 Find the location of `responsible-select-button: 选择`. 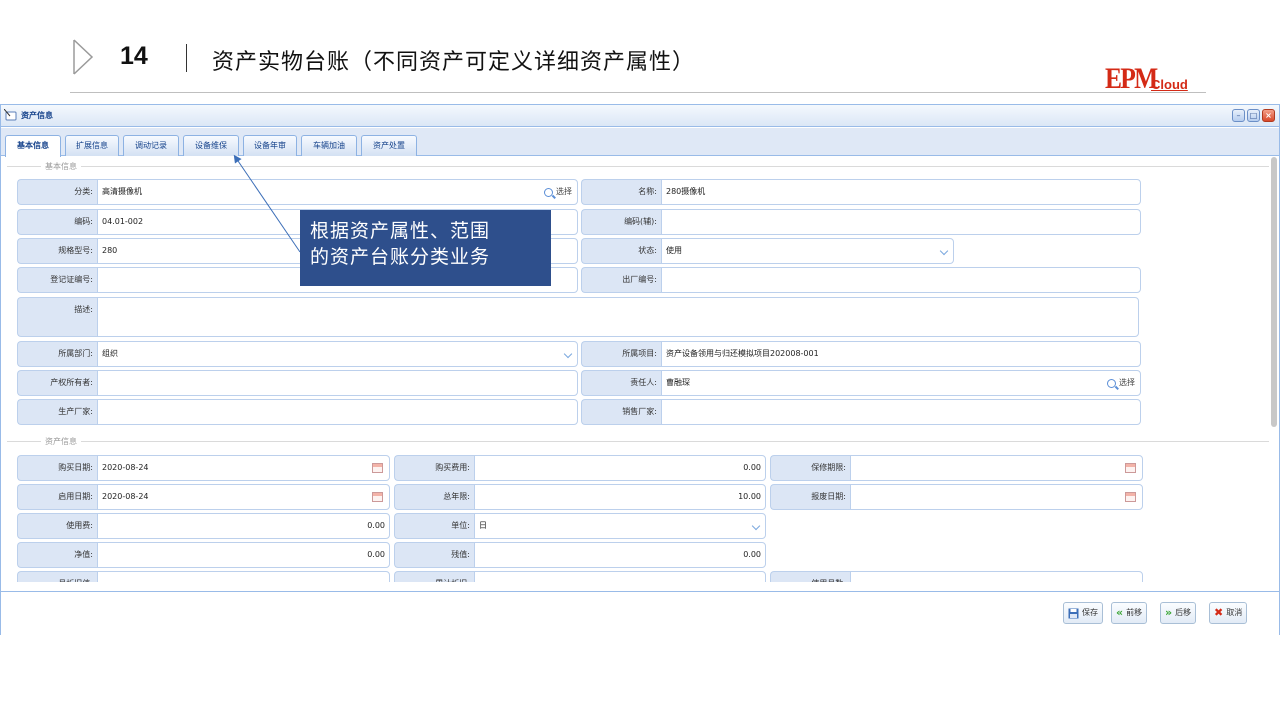

responsible-select-button: 选择 is located at coordinates (1121, 383).